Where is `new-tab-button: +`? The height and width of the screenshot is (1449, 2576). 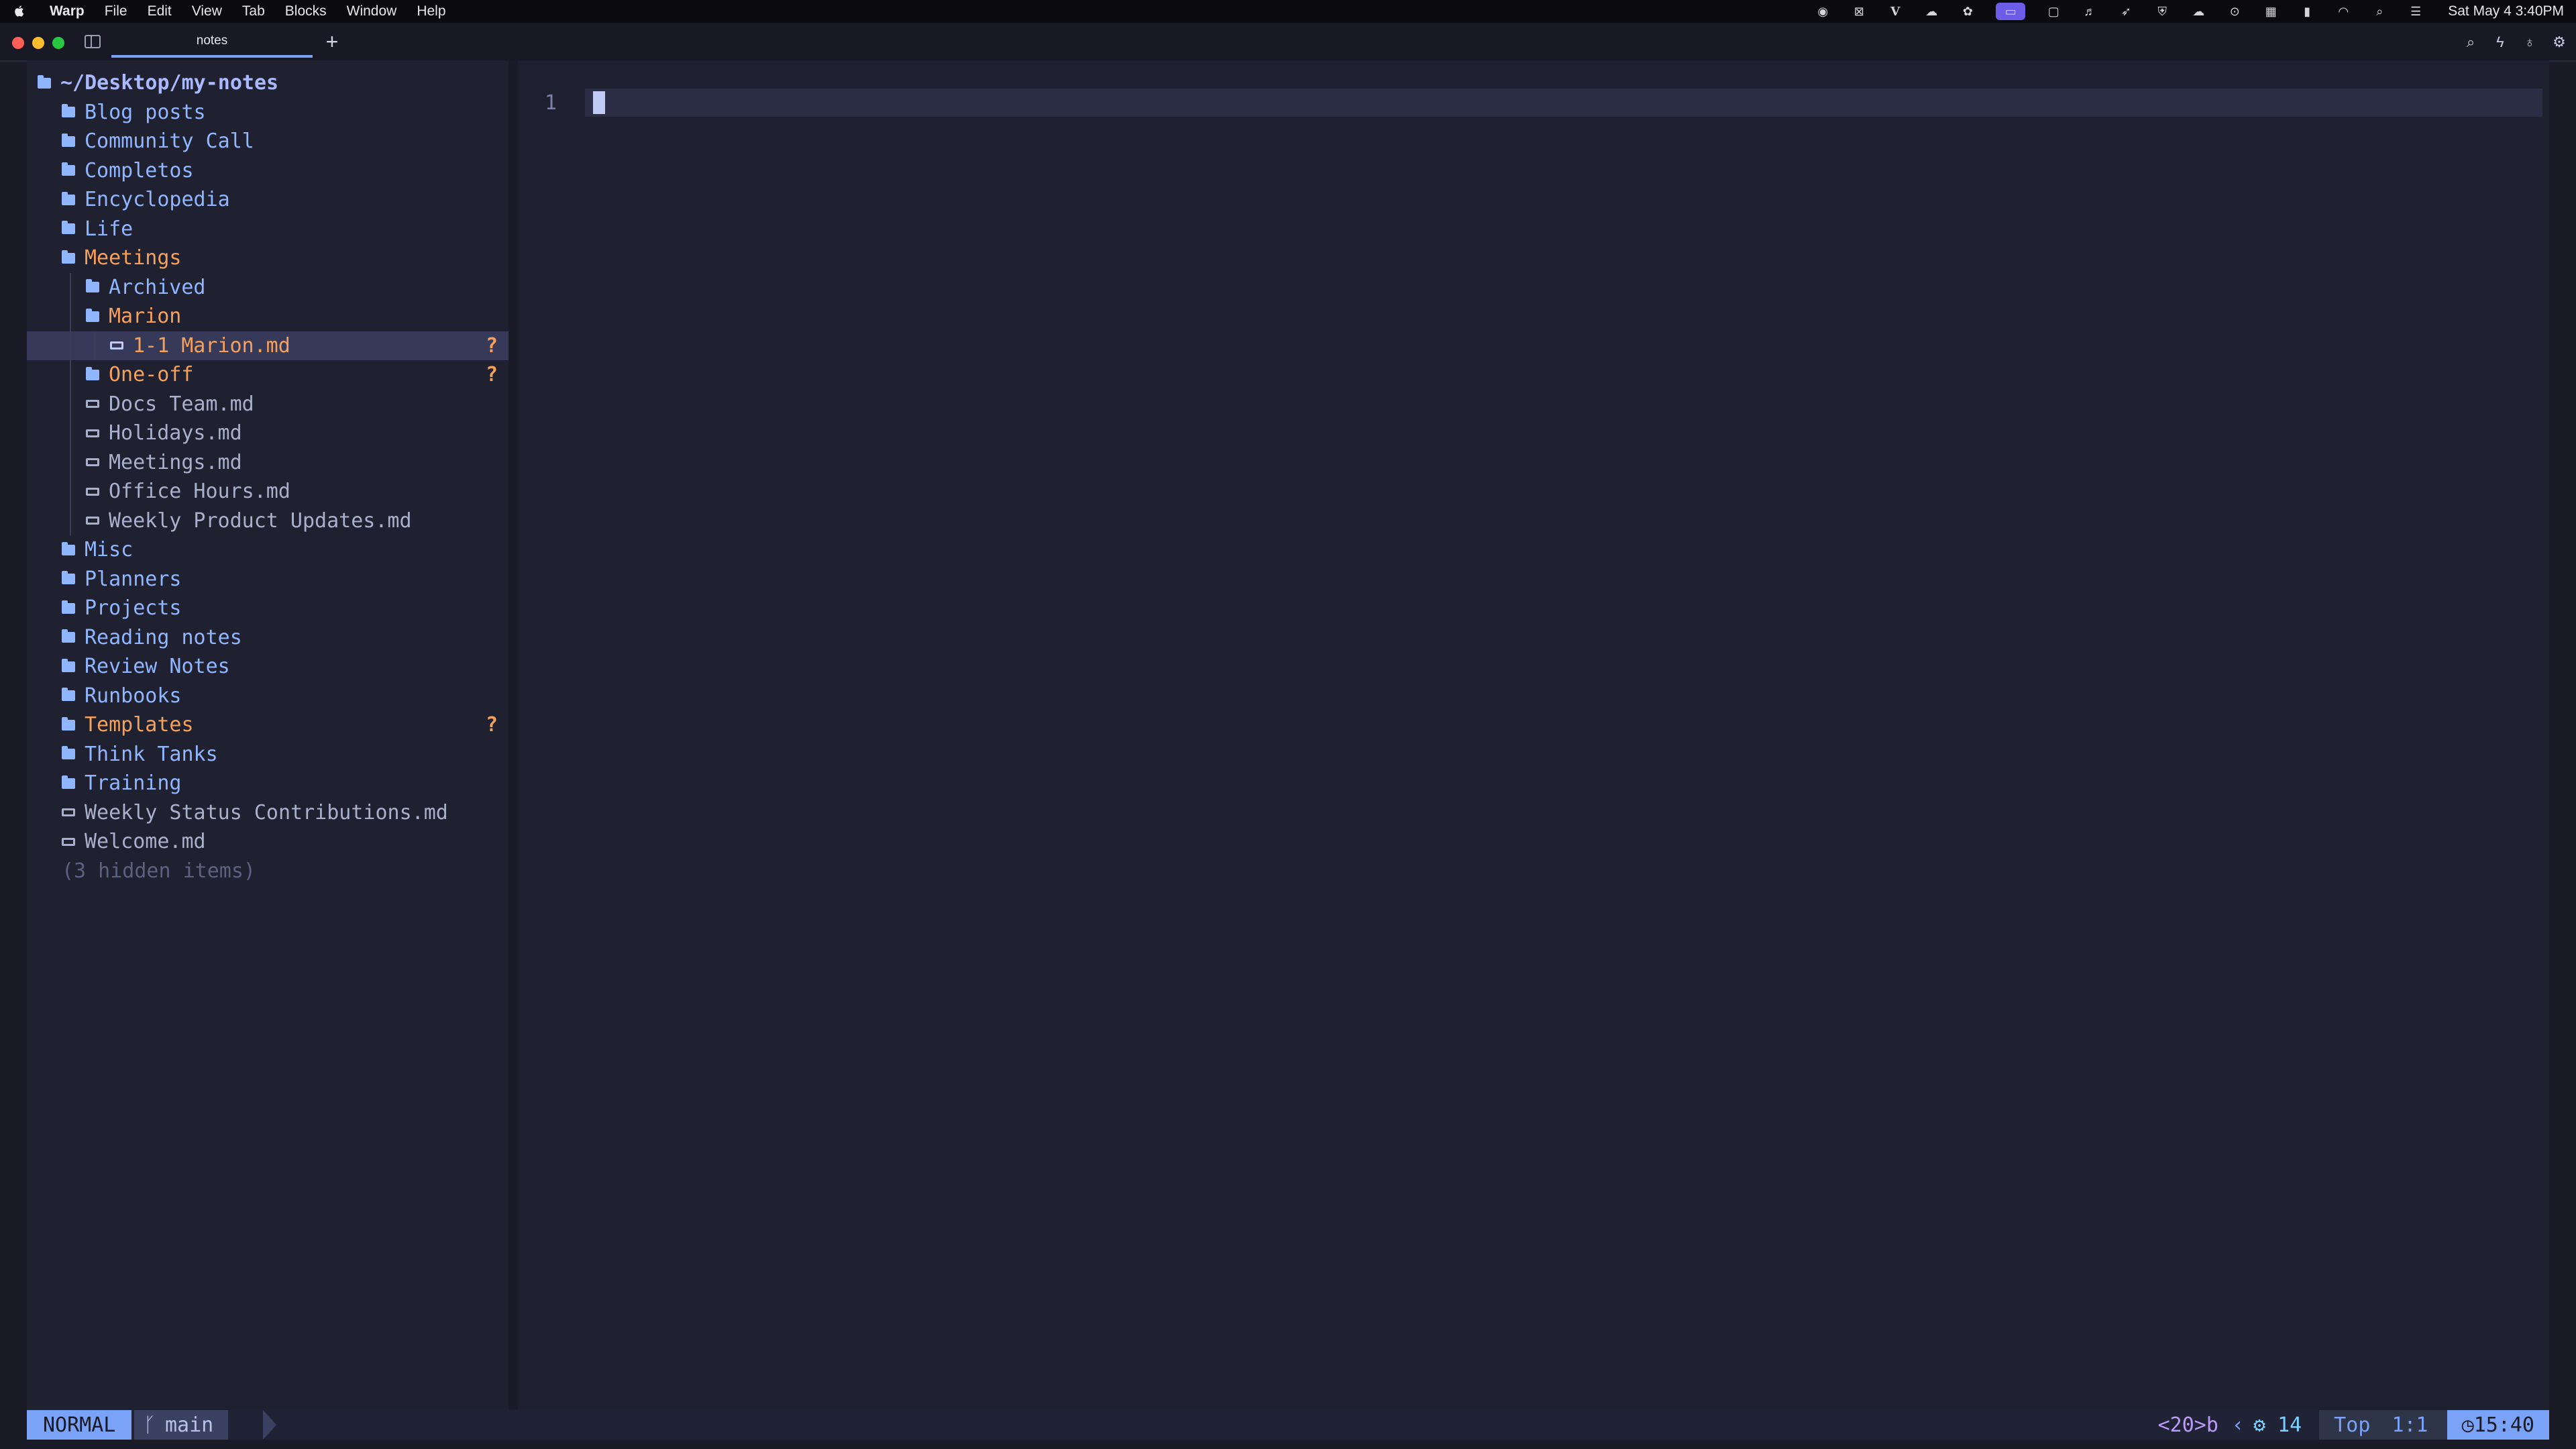 new-tab-button: + is located at coordinates (332, 42).